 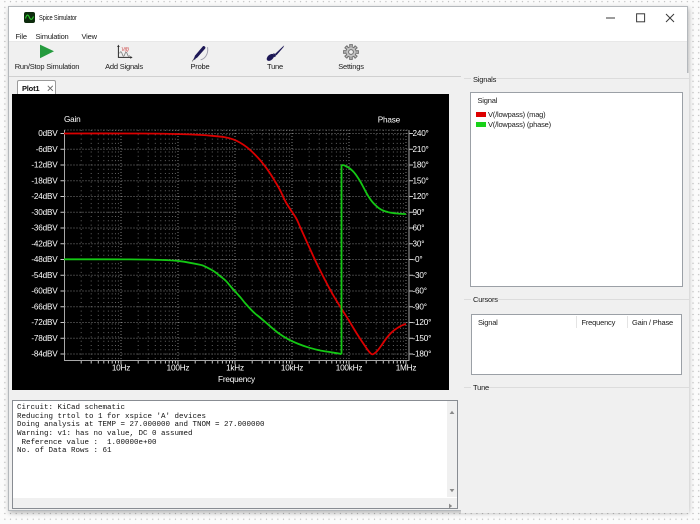 I want to click on svg-text: 180°, so click(x=421, y=165).